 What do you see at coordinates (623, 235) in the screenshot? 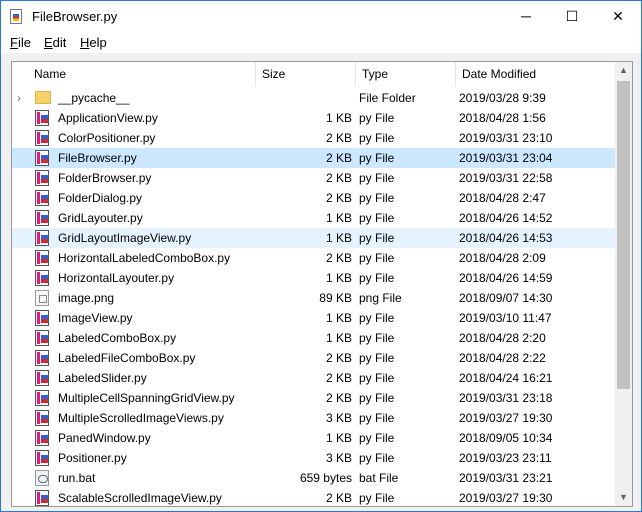
I see `scrollbar-thumb` at bounding box center [623, 235].